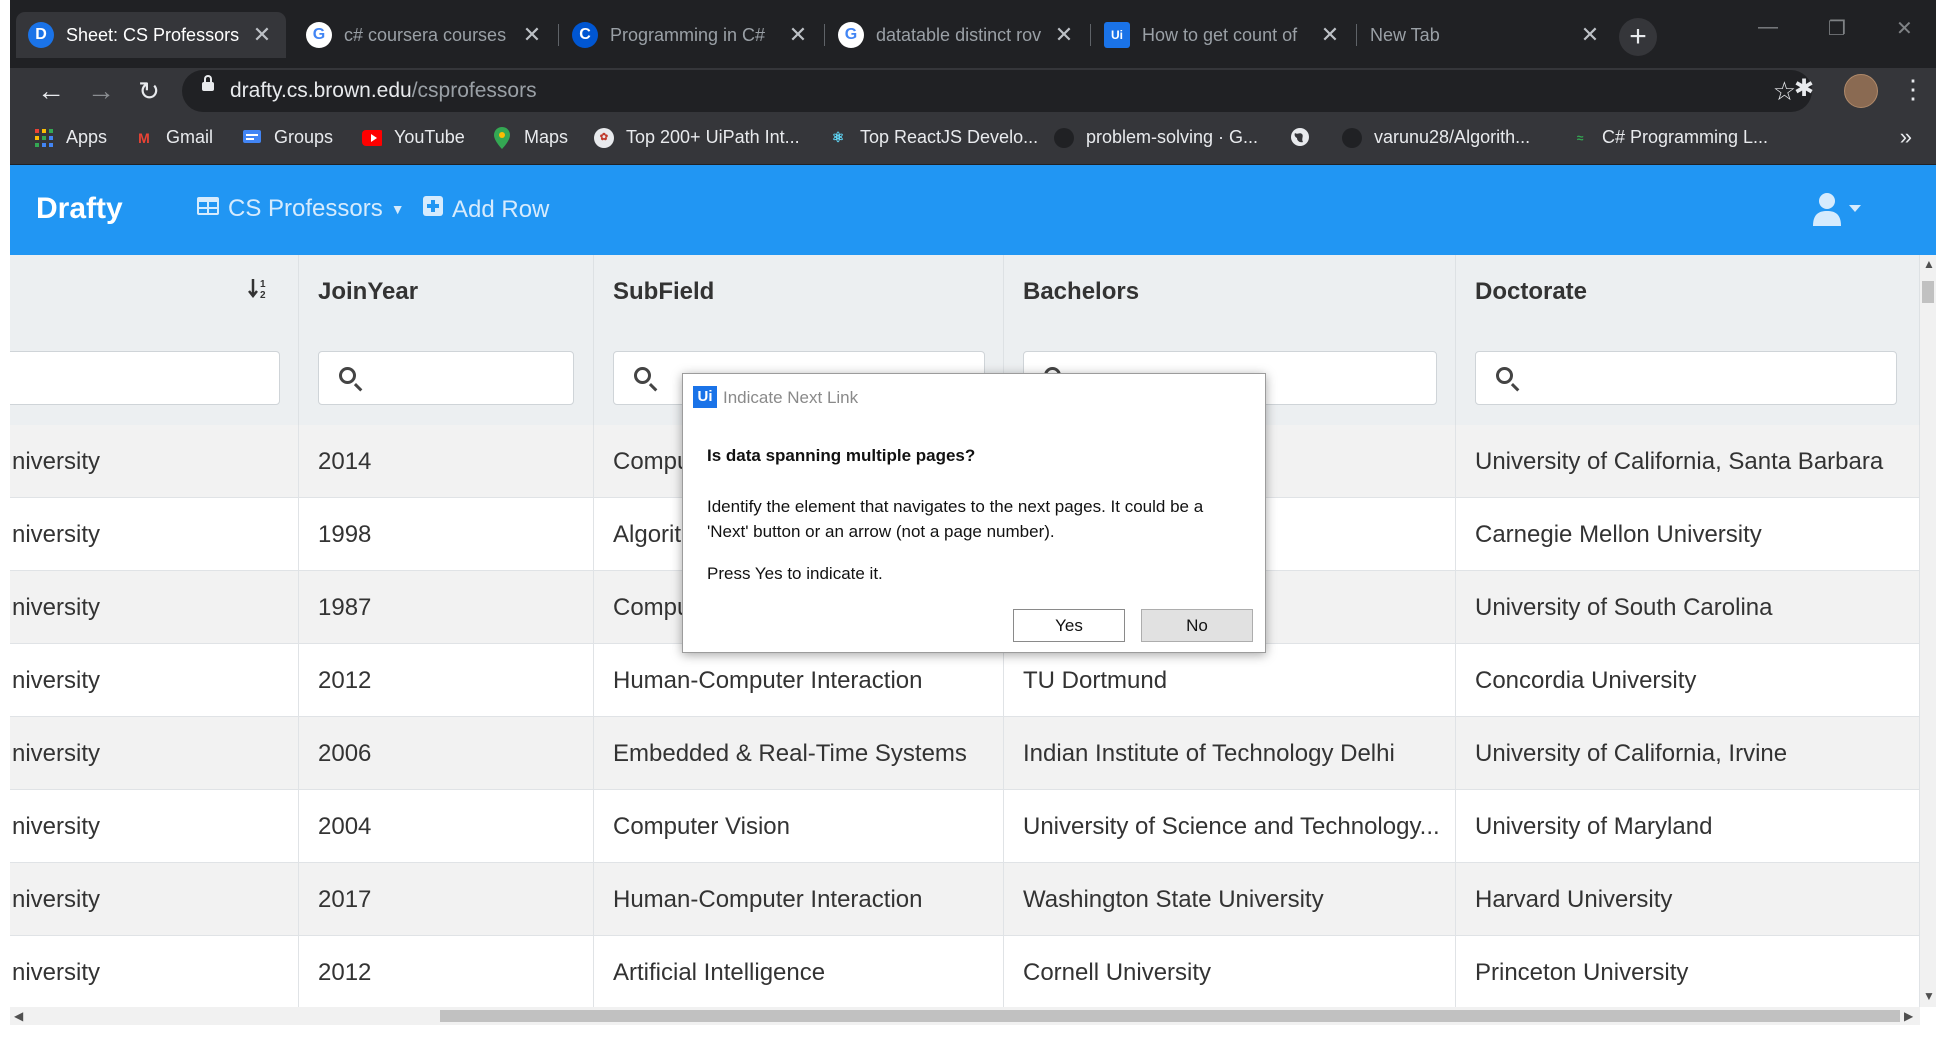  What do you see at coordinates (446, 534) in the screenshot?
I see `table-cell: 1998` at bounding box center [446, 534].